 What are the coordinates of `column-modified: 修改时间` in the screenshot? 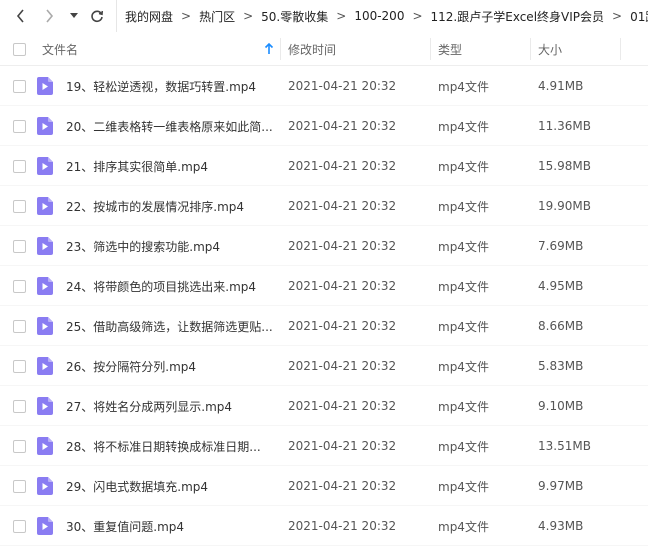 It's located at (312, 49).